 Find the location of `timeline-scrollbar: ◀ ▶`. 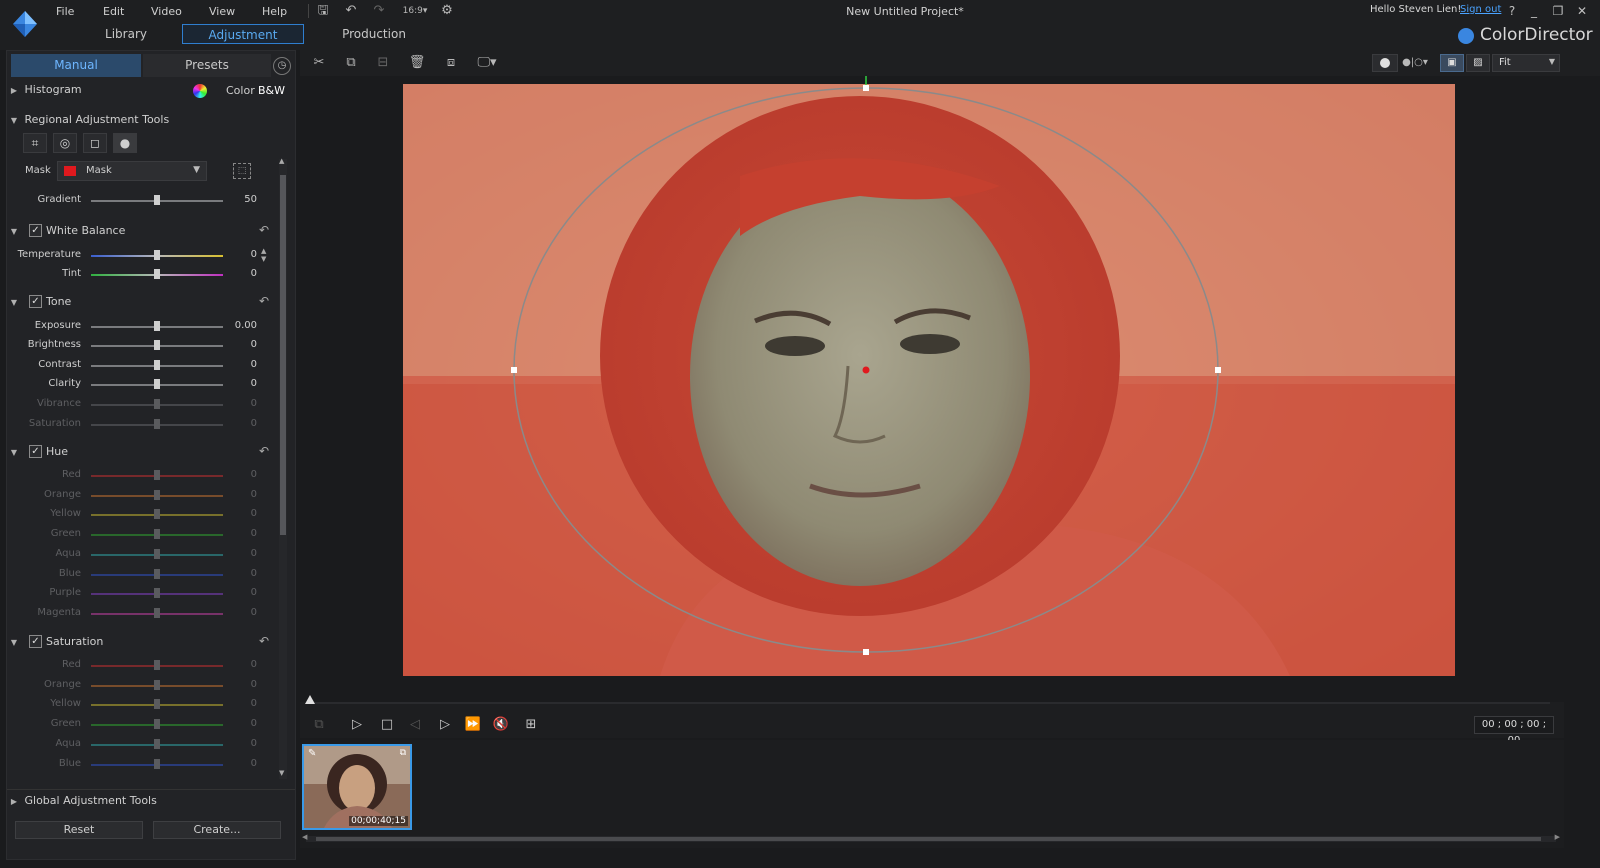

timeline-scrollbar: ◀ ▶ is located at coordinates (931, 837).